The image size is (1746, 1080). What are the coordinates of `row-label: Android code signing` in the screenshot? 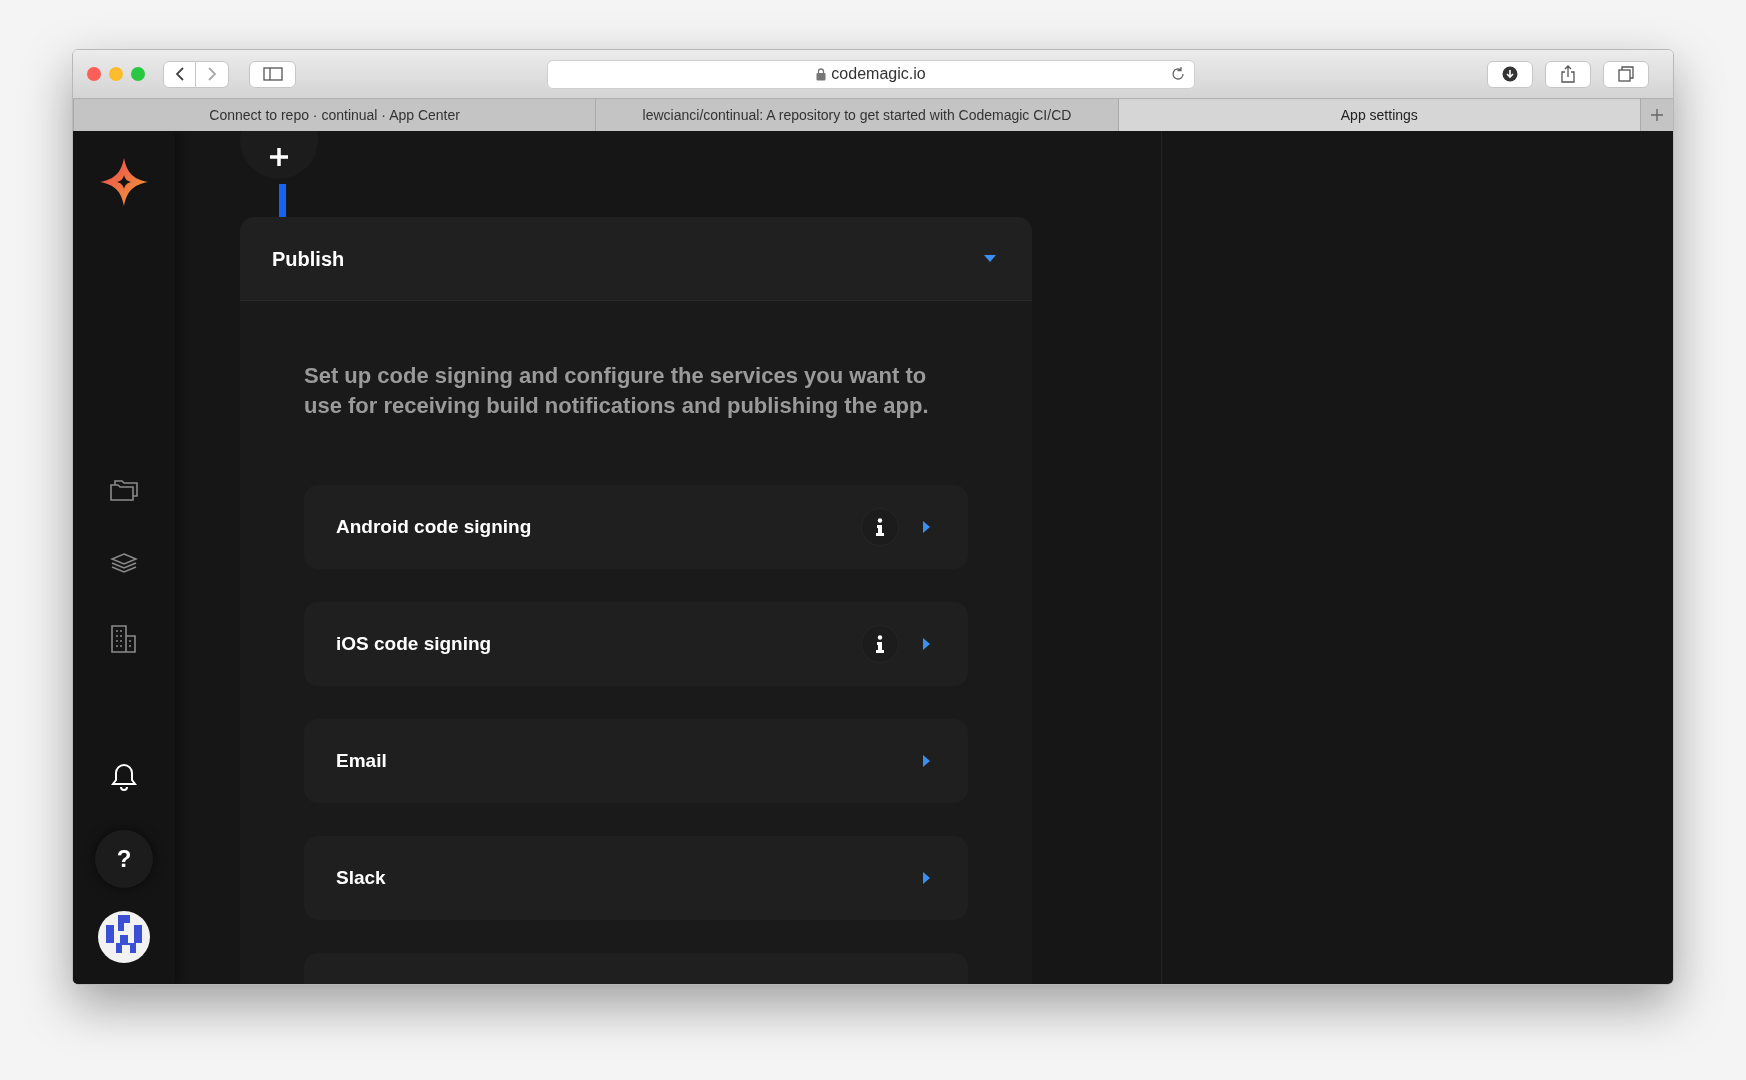 It's located at (434, 526).